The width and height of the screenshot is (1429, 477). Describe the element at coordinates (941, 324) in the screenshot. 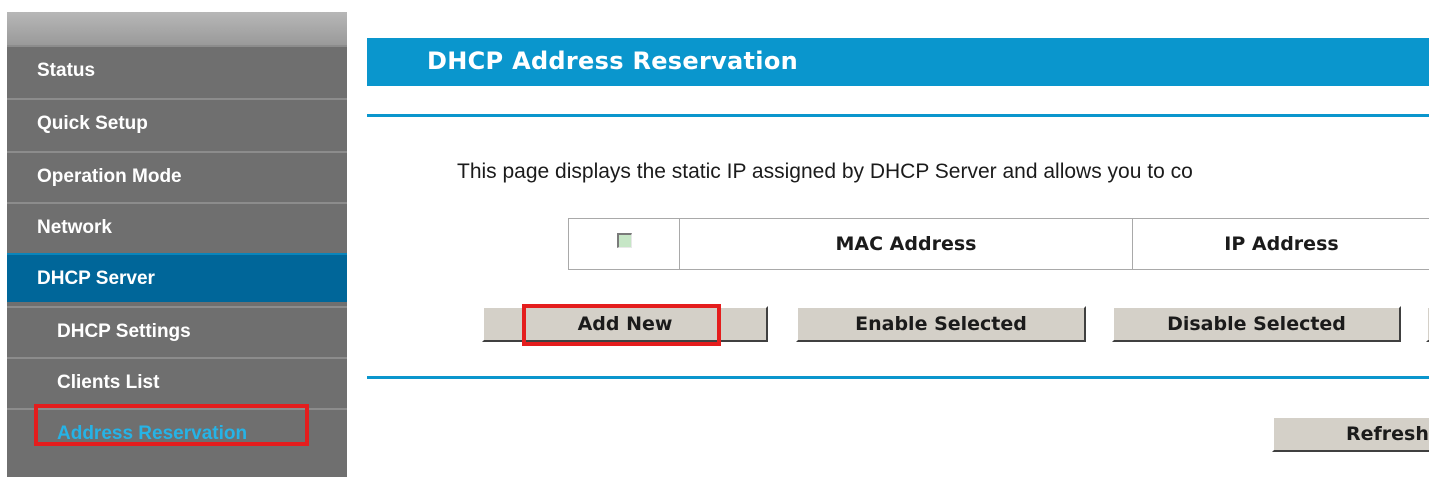

I see `enable-selected-button: Enable Selected` at that location.